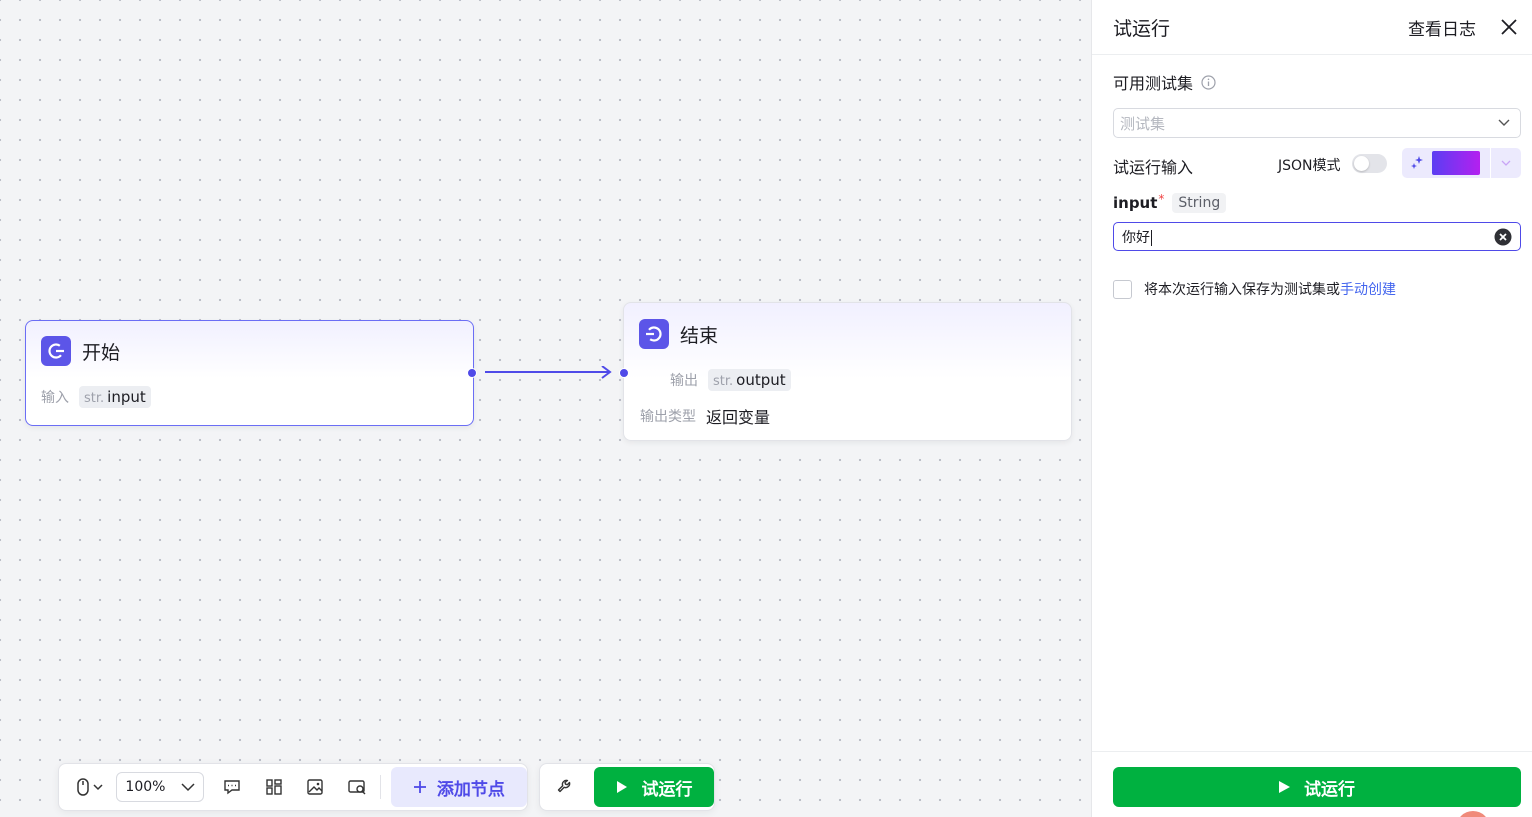 The height and width of the screenshot is (817, 1532). Describe the element at coordinates (1122, 289) in the screenshot. I see `save-test-set-checkbox` at that location.